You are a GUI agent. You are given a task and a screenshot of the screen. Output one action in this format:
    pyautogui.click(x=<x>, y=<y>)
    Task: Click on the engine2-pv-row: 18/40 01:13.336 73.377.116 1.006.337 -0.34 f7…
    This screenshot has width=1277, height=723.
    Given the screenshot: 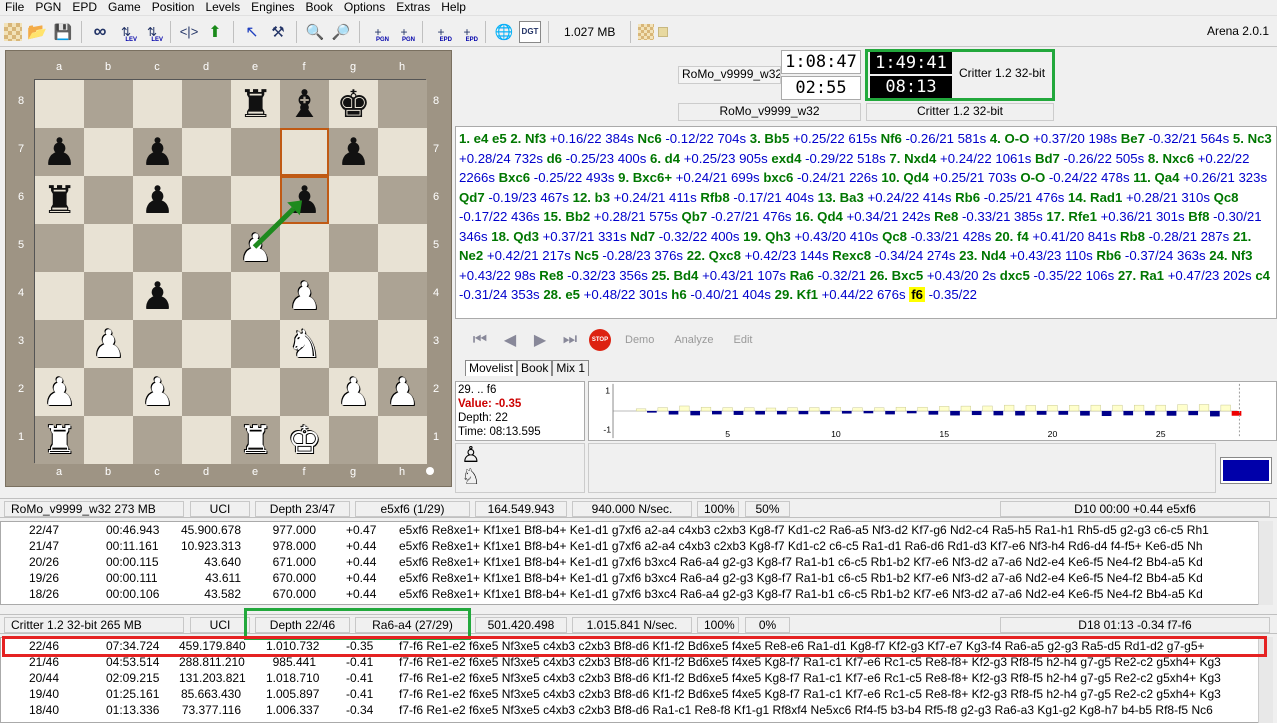 What is the action you would take?
    pyautogui.click(x=631, y=710)
    